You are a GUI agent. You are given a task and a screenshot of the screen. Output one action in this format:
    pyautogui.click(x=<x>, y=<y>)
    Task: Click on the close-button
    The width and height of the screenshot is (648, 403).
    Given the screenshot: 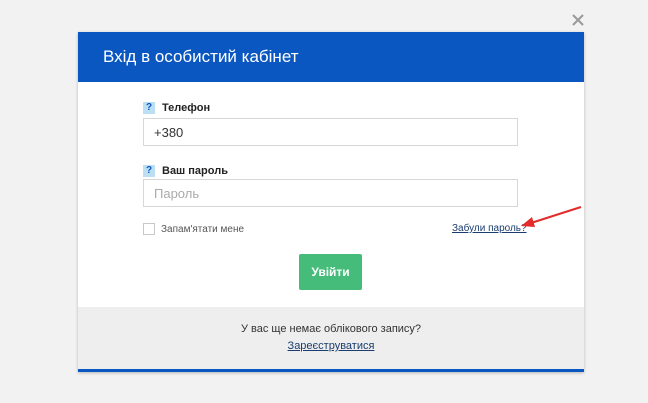 What is the action you would take?
    pyautogui.click(x=578, y=20)
    